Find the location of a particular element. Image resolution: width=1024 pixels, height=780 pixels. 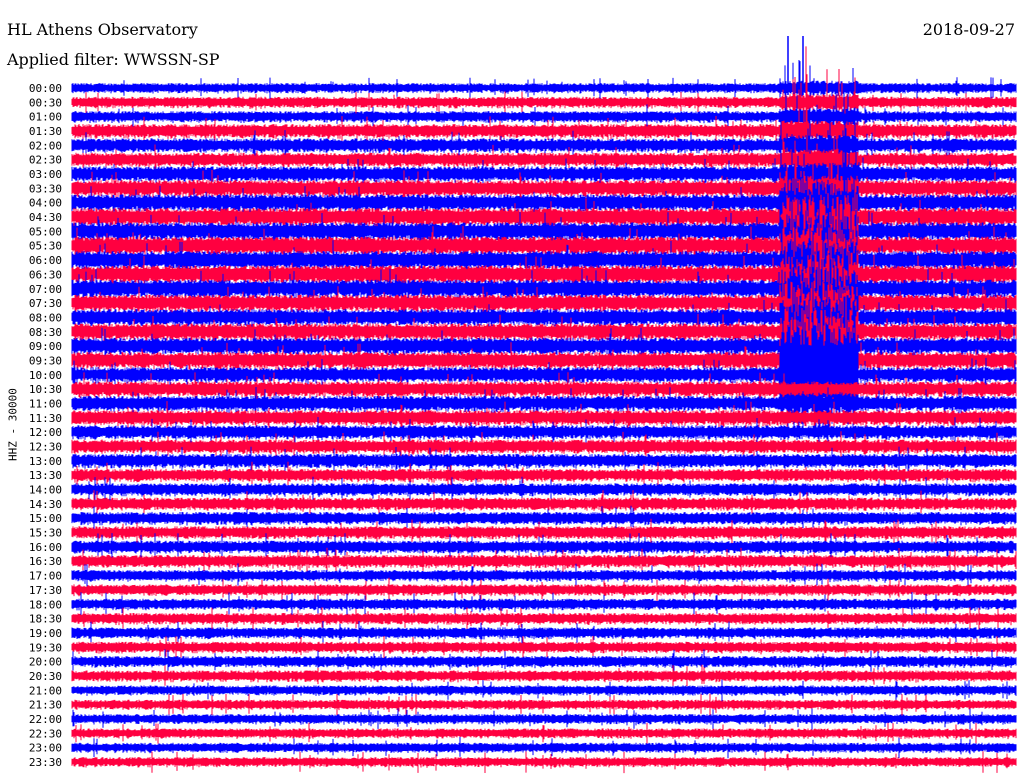

row-time-label: 02:00 is located at coordinates (45, 145).